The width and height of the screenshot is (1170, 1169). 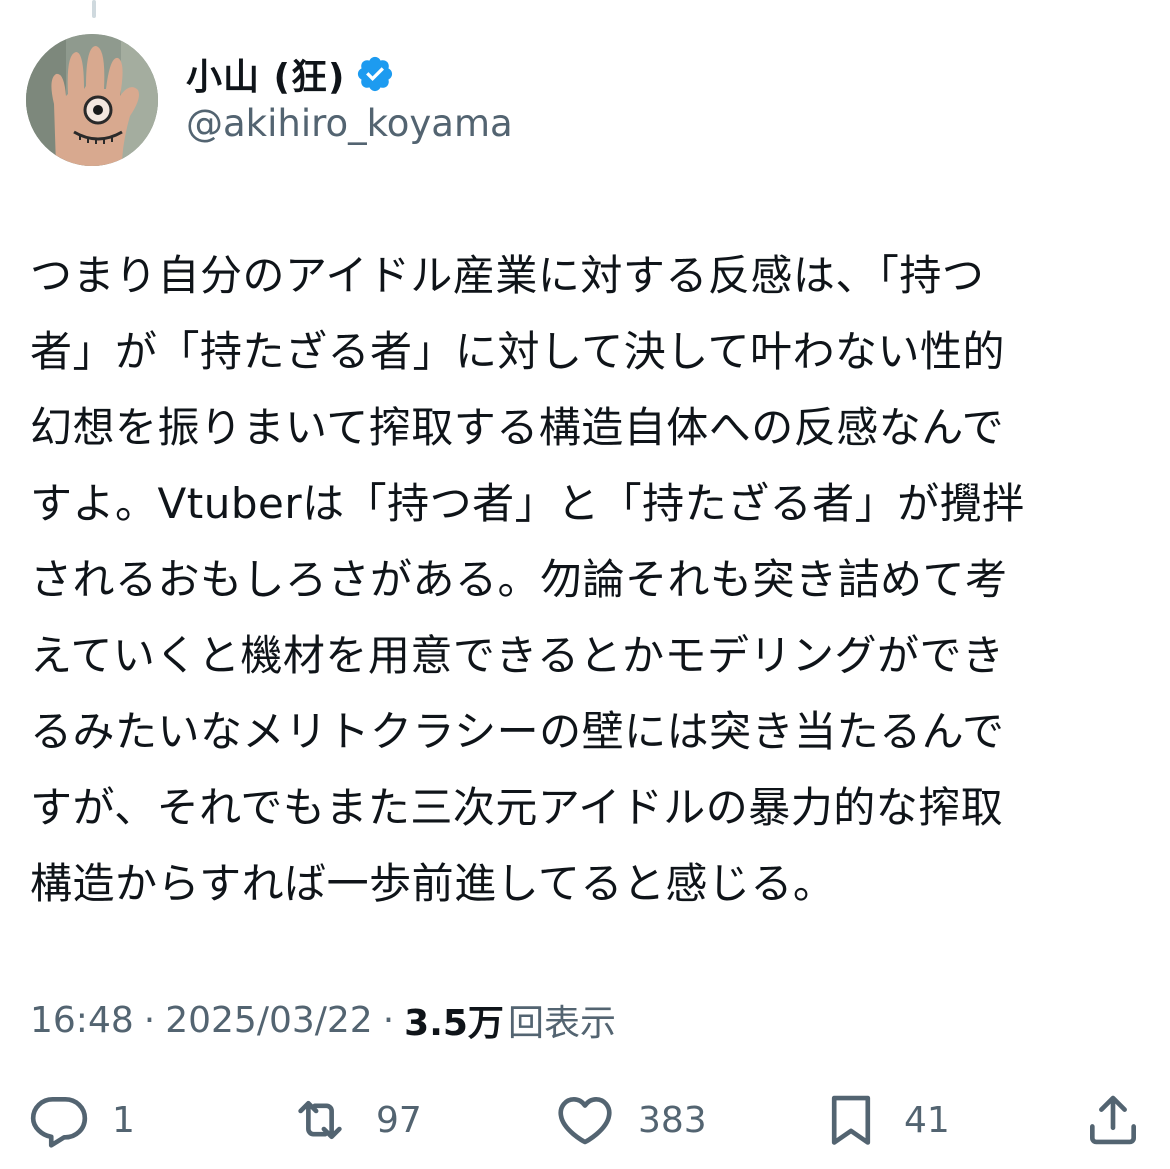 I want to click on tweet-text-line: 構造からすれば一歩前進してると感じる。, so click(x=433, y=883).